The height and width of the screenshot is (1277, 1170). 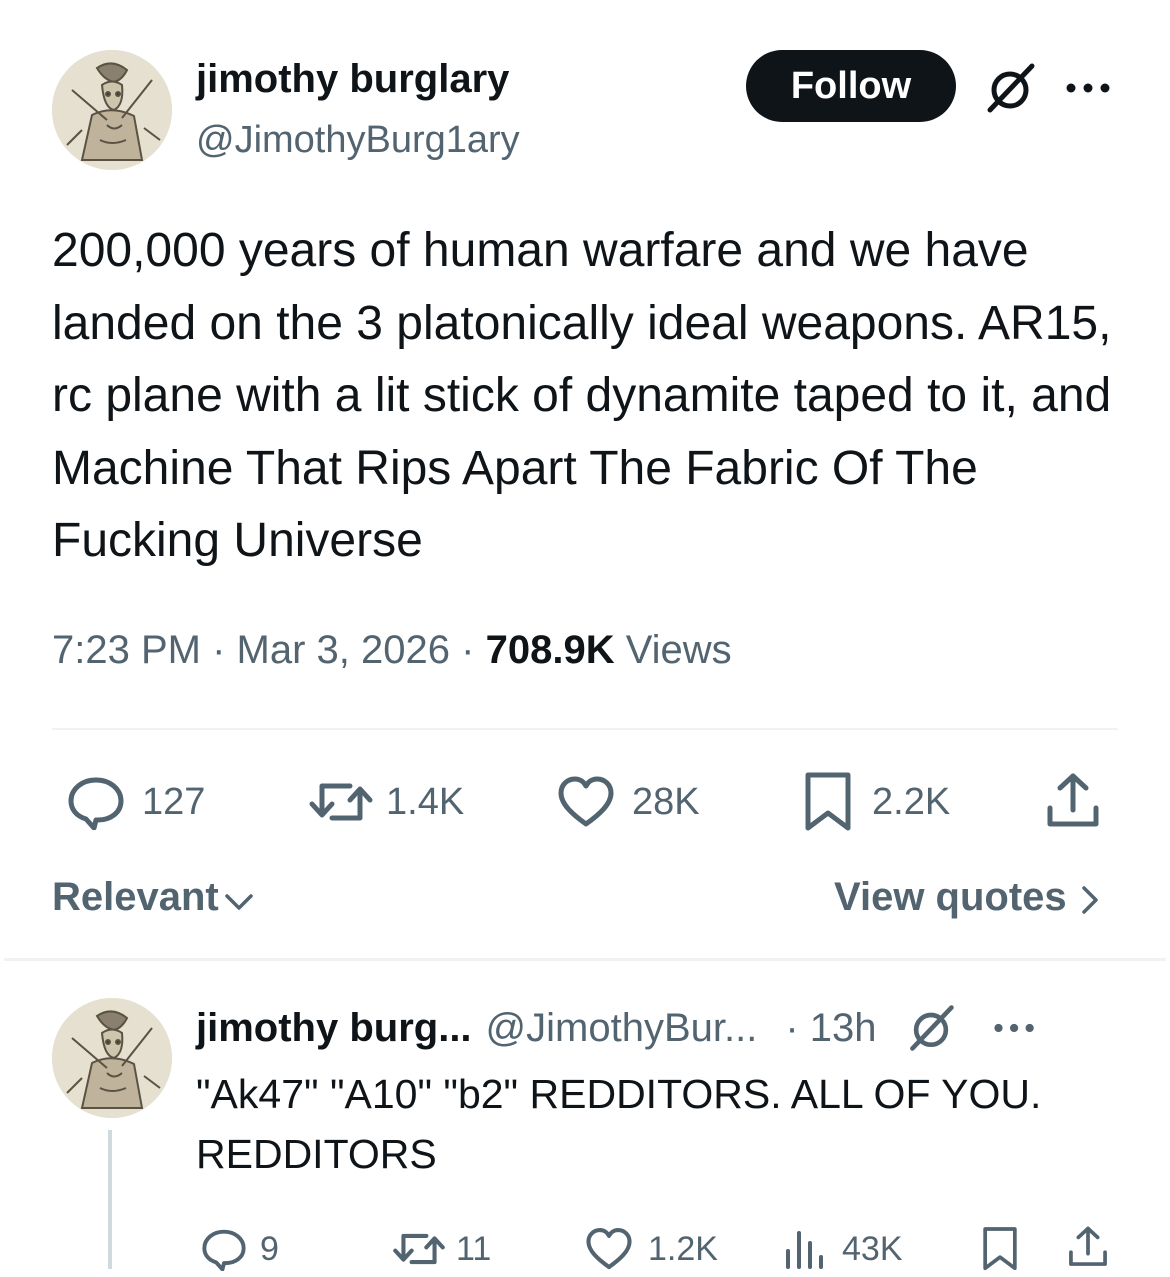 I want to click on tweet-date: Mar 3, 2026, so click(x=343, y=650).